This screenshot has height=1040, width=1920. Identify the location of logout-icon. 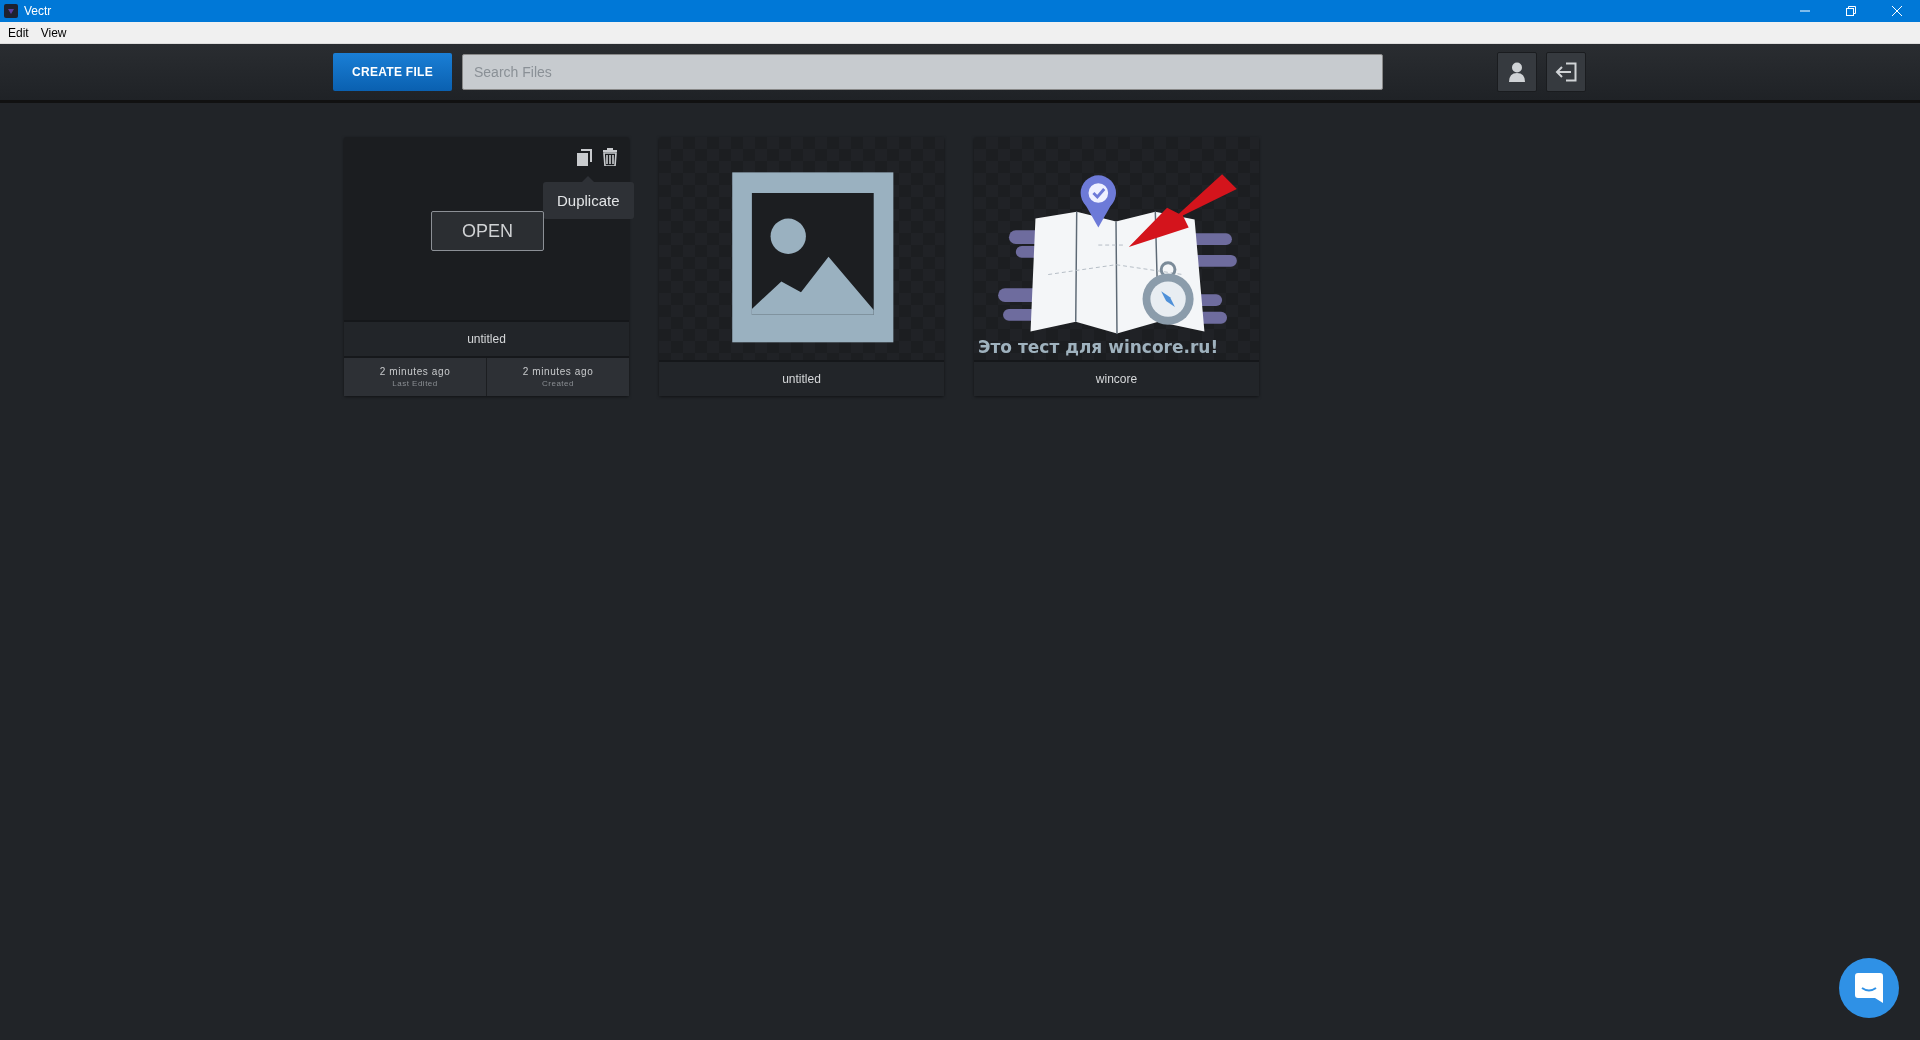
(1566, 72).